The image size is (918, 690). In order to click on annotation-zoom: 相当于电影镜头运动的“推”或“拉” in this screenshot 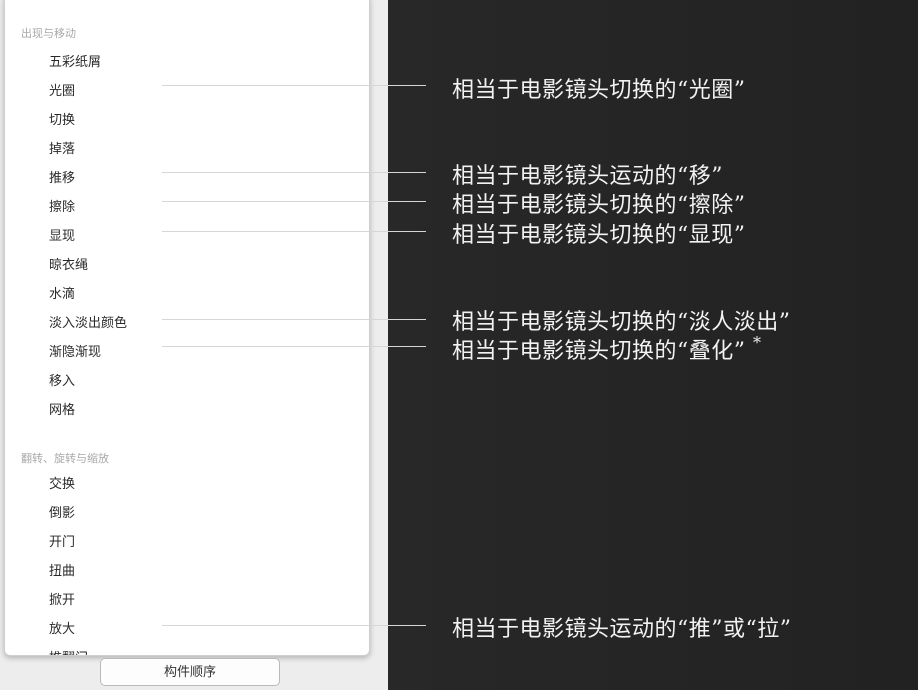, I will do `click(622, 629)`.